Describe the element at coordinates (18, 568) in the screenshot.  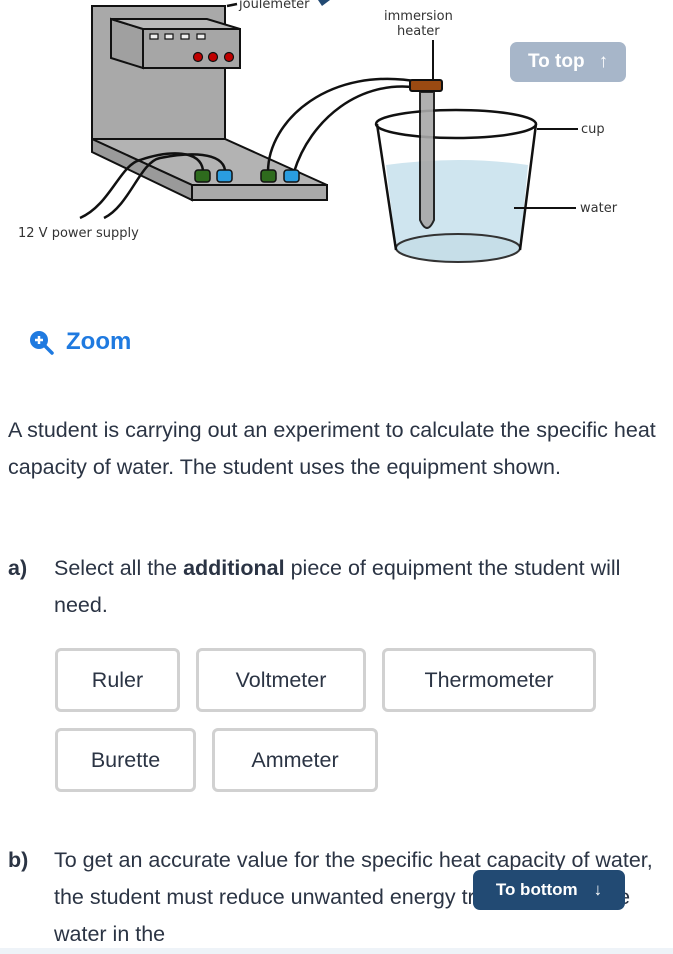
I see `question-a-label: a)` at that location.